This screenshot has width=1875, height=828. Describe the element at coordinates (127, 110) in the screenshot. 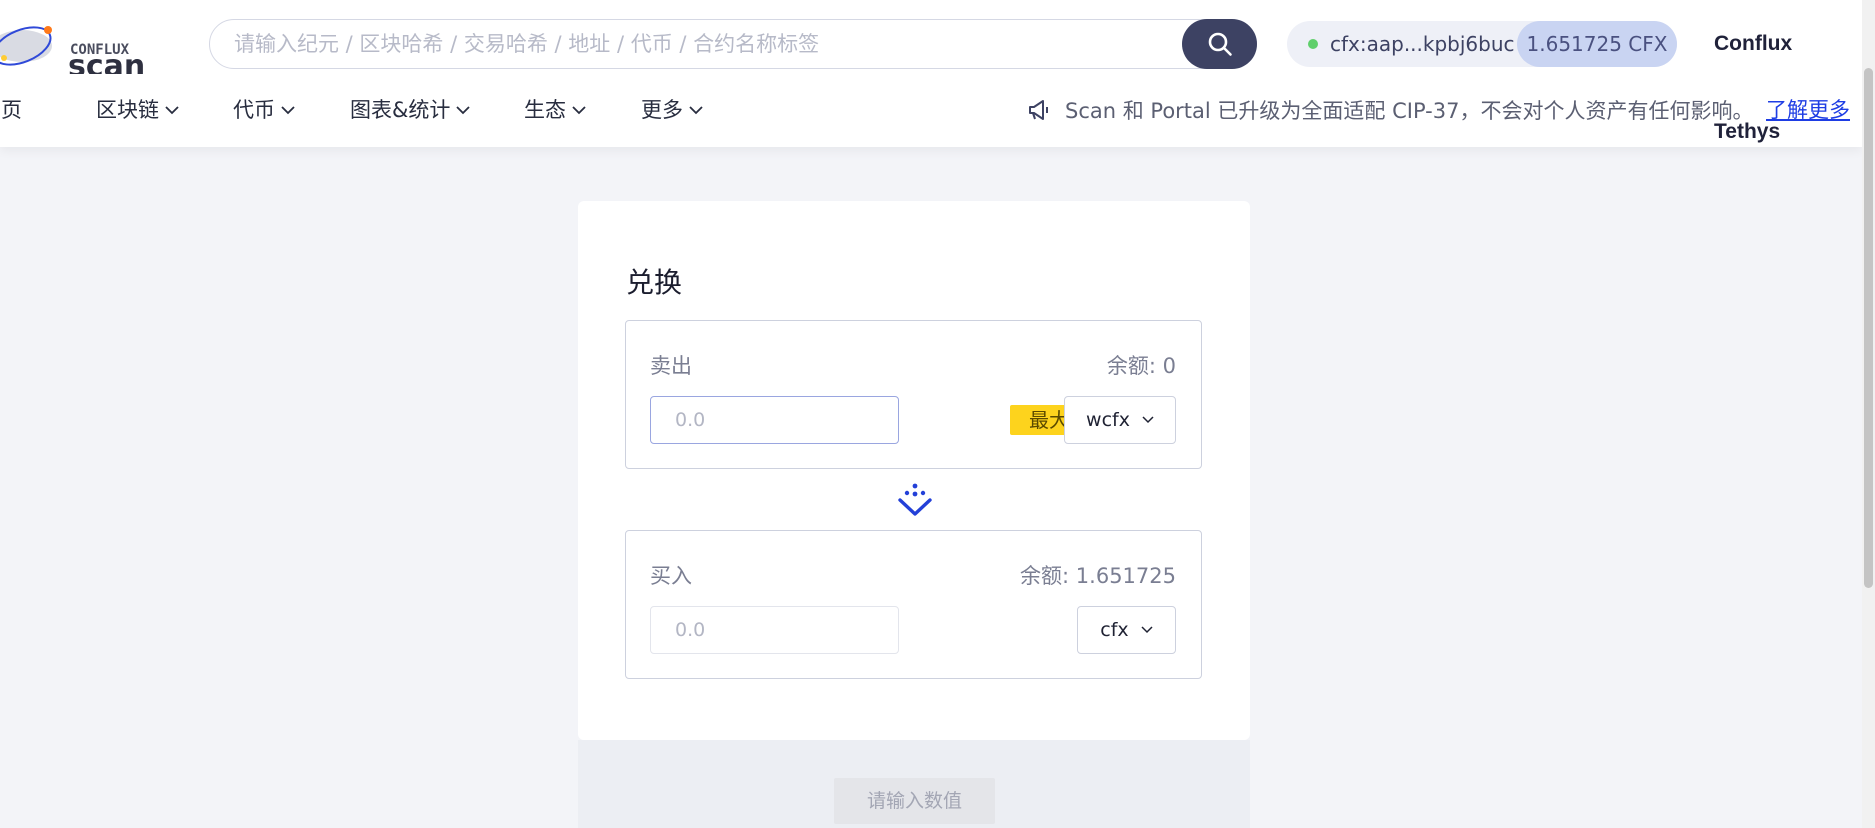

I see `nav-blockchain-label: 区块链` at that location.